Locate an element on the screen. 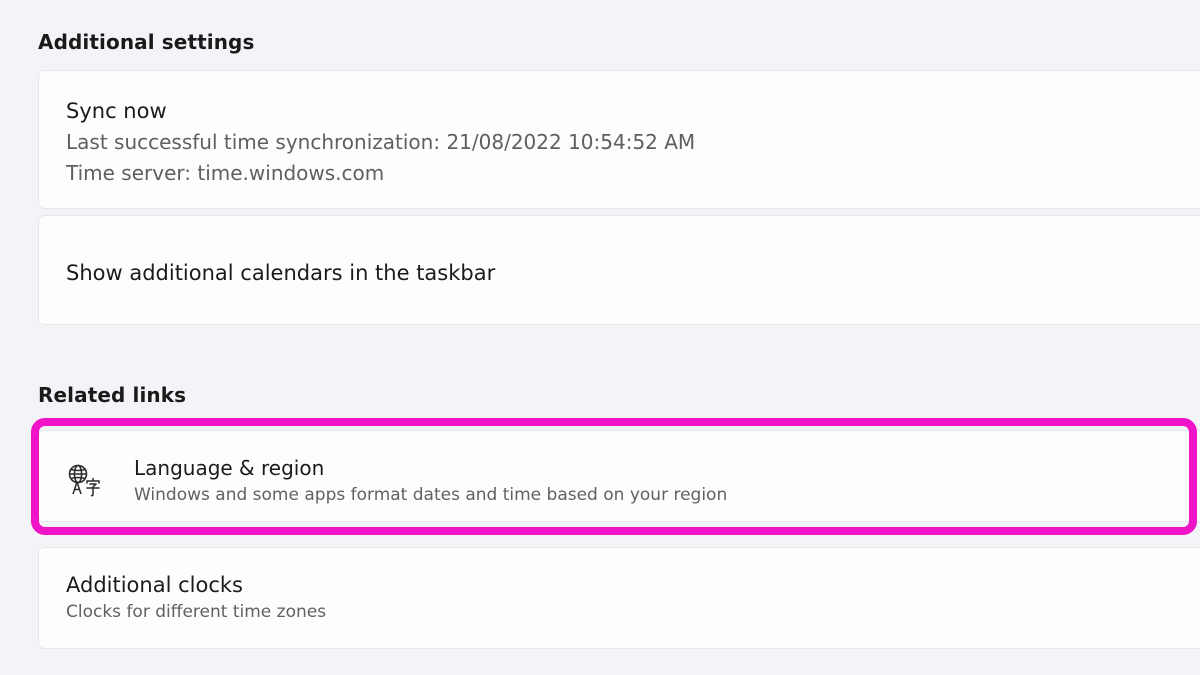  additional-clocks-label: Additional clocks is located at coordinates (154, 585).